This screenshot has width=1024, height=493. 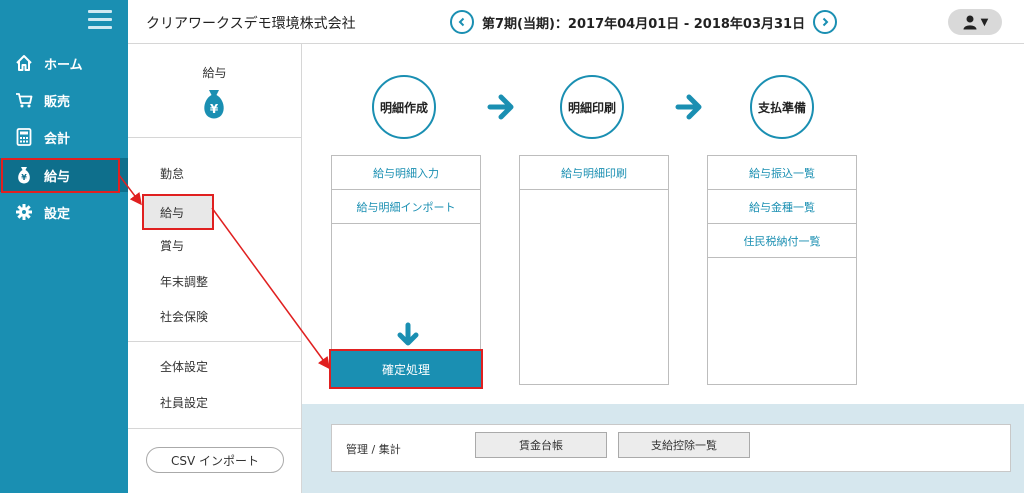 What do you see at coordinates (782, 270) in the screenshot?
I see `column-payment-prep: 給与振込一覧 給与金種一覧 住民税納付一覧` at bounding box center [782, 270].